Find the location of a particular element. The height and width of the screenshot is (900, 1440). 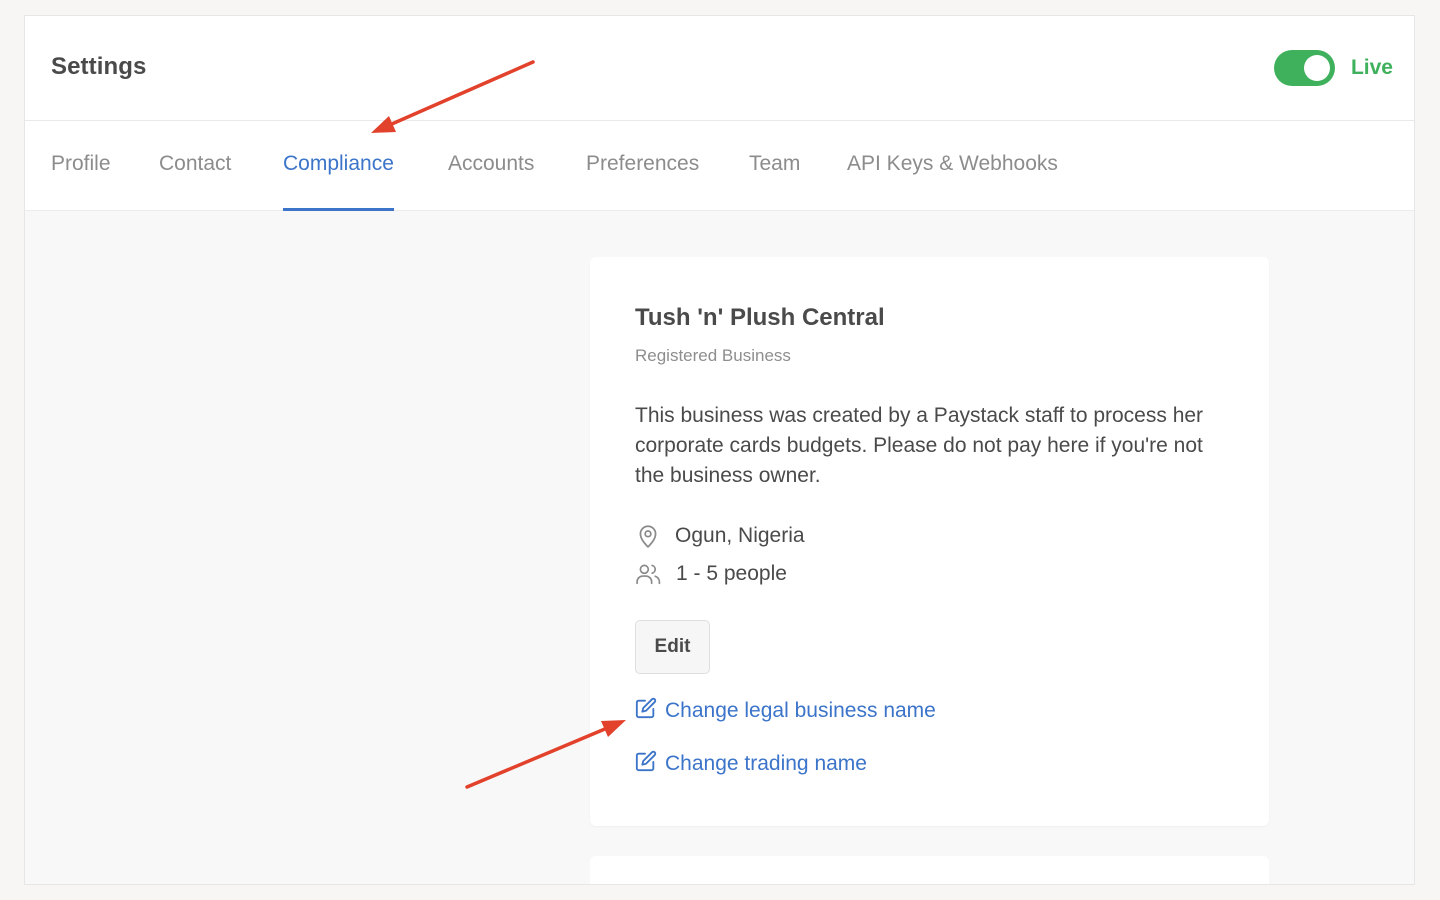

business-location: Ogun, Nigeria is located at coordinates (720, 536).